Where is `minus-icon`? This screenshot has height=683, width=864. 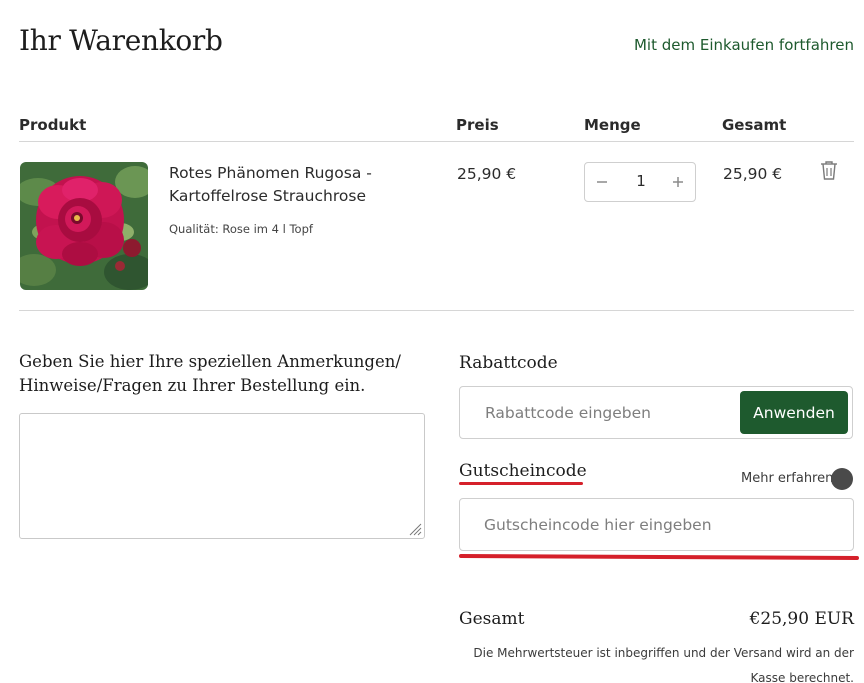 minus-icon is located at coordinates (602, 182).